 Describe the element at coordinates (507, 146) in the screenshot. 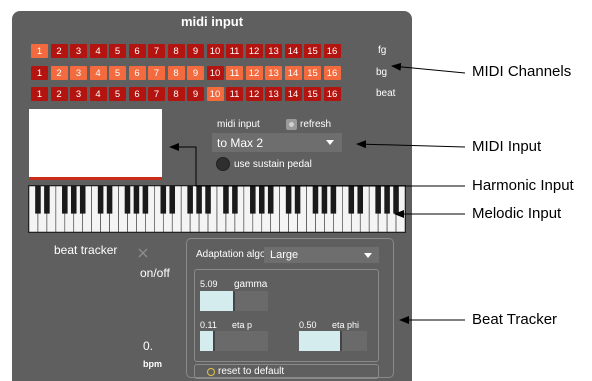

I see `annotation-midi-input: MIDI Input` at that location.